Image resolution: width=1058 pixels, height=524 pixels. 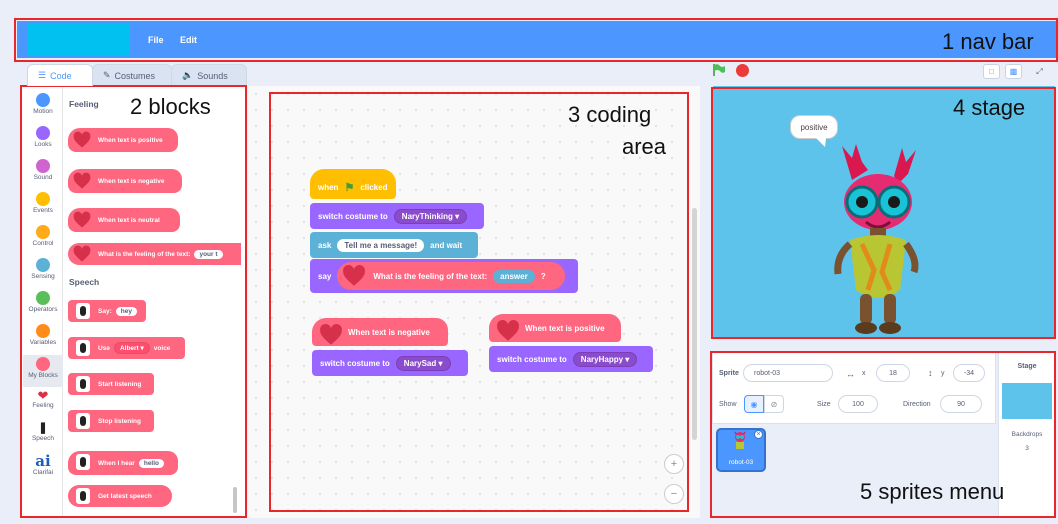 I want to click on nav-bar, so click(x=536, y=39).